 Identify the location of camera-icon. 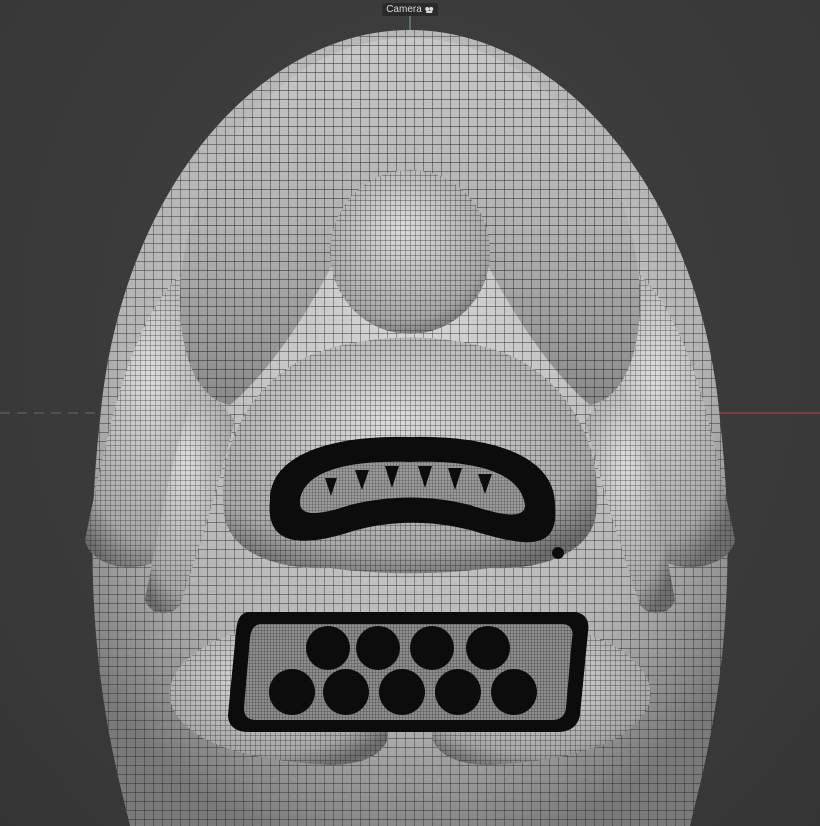
(428, 9).